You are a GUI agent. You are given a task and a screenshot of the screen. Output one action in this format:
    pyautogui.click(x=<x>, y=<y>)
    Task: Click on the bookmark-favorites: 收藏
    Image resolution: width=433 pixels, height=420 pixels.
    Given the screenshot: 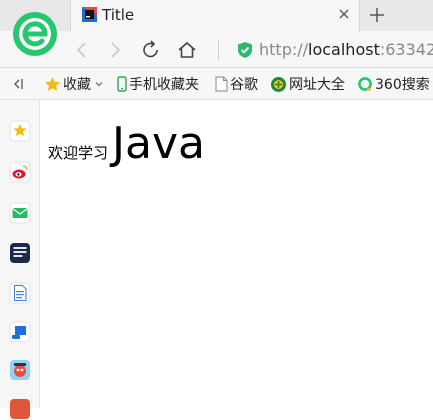 What is the action you would take?
    pyautogui.click(x=75, y=84)
    